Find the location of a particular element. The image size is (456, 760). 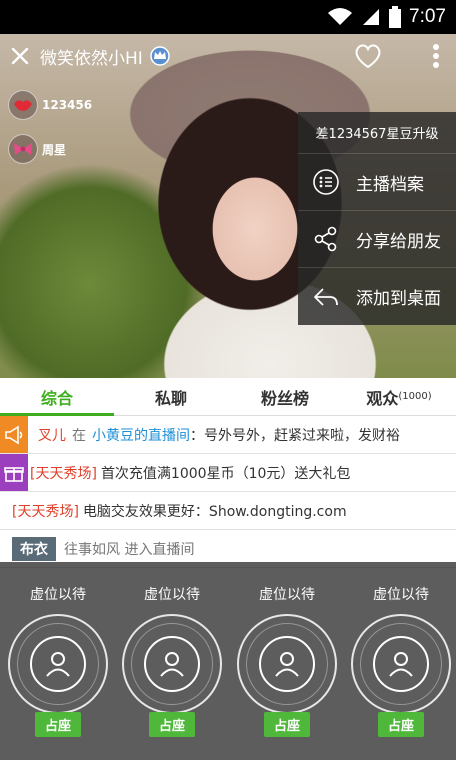

tab-bar: 综合 私聊 粉丝榜 观众 (1000) is located at coordinates (228, 397).